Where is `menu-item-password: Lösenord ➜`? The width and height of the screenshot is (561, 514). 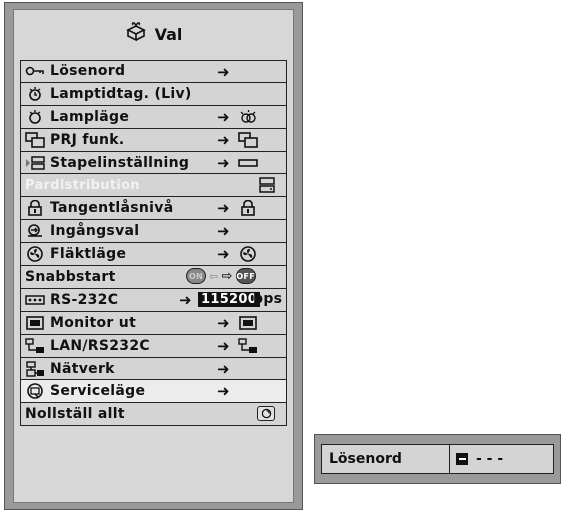
menu-item-password: Lösenord ➜ is located at coordinates (153, 71).